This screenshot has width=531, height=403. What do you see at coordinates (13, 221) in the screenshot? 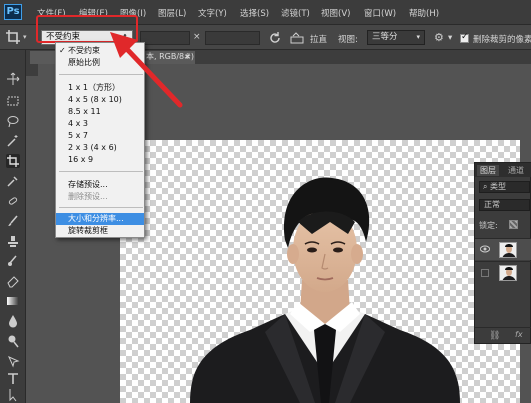
I see `brush-tool-icon` at bounding box center [13, 221].